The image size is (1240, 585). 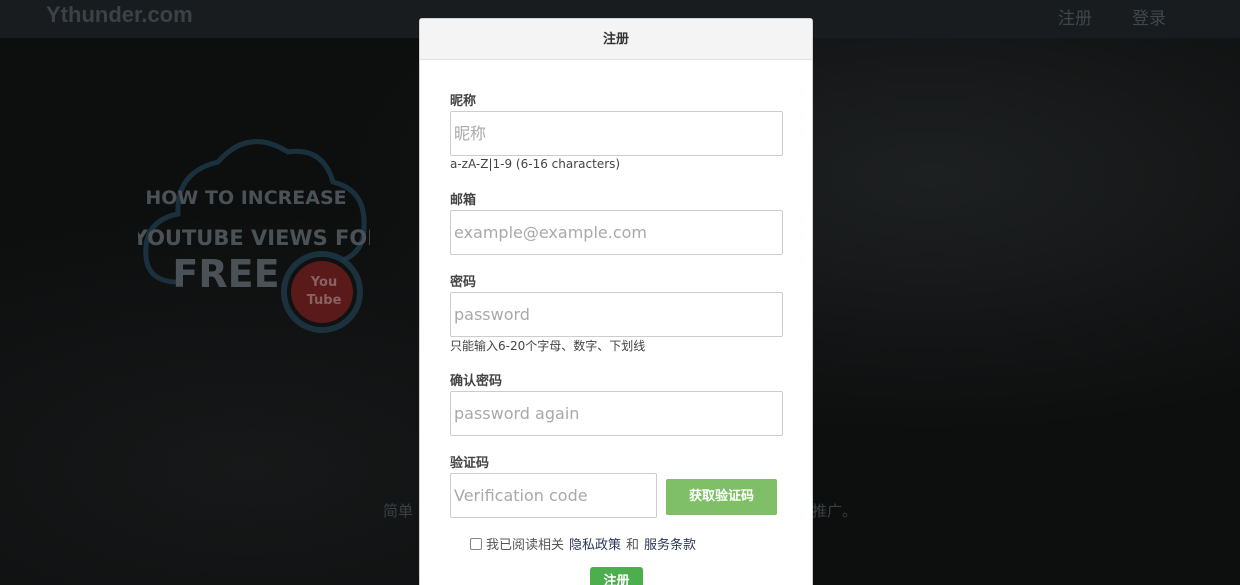 What do you see at coordinates (323, 282) in the screenshot?
I see `promo-badge-top: You` at bounding box center [323, 282].